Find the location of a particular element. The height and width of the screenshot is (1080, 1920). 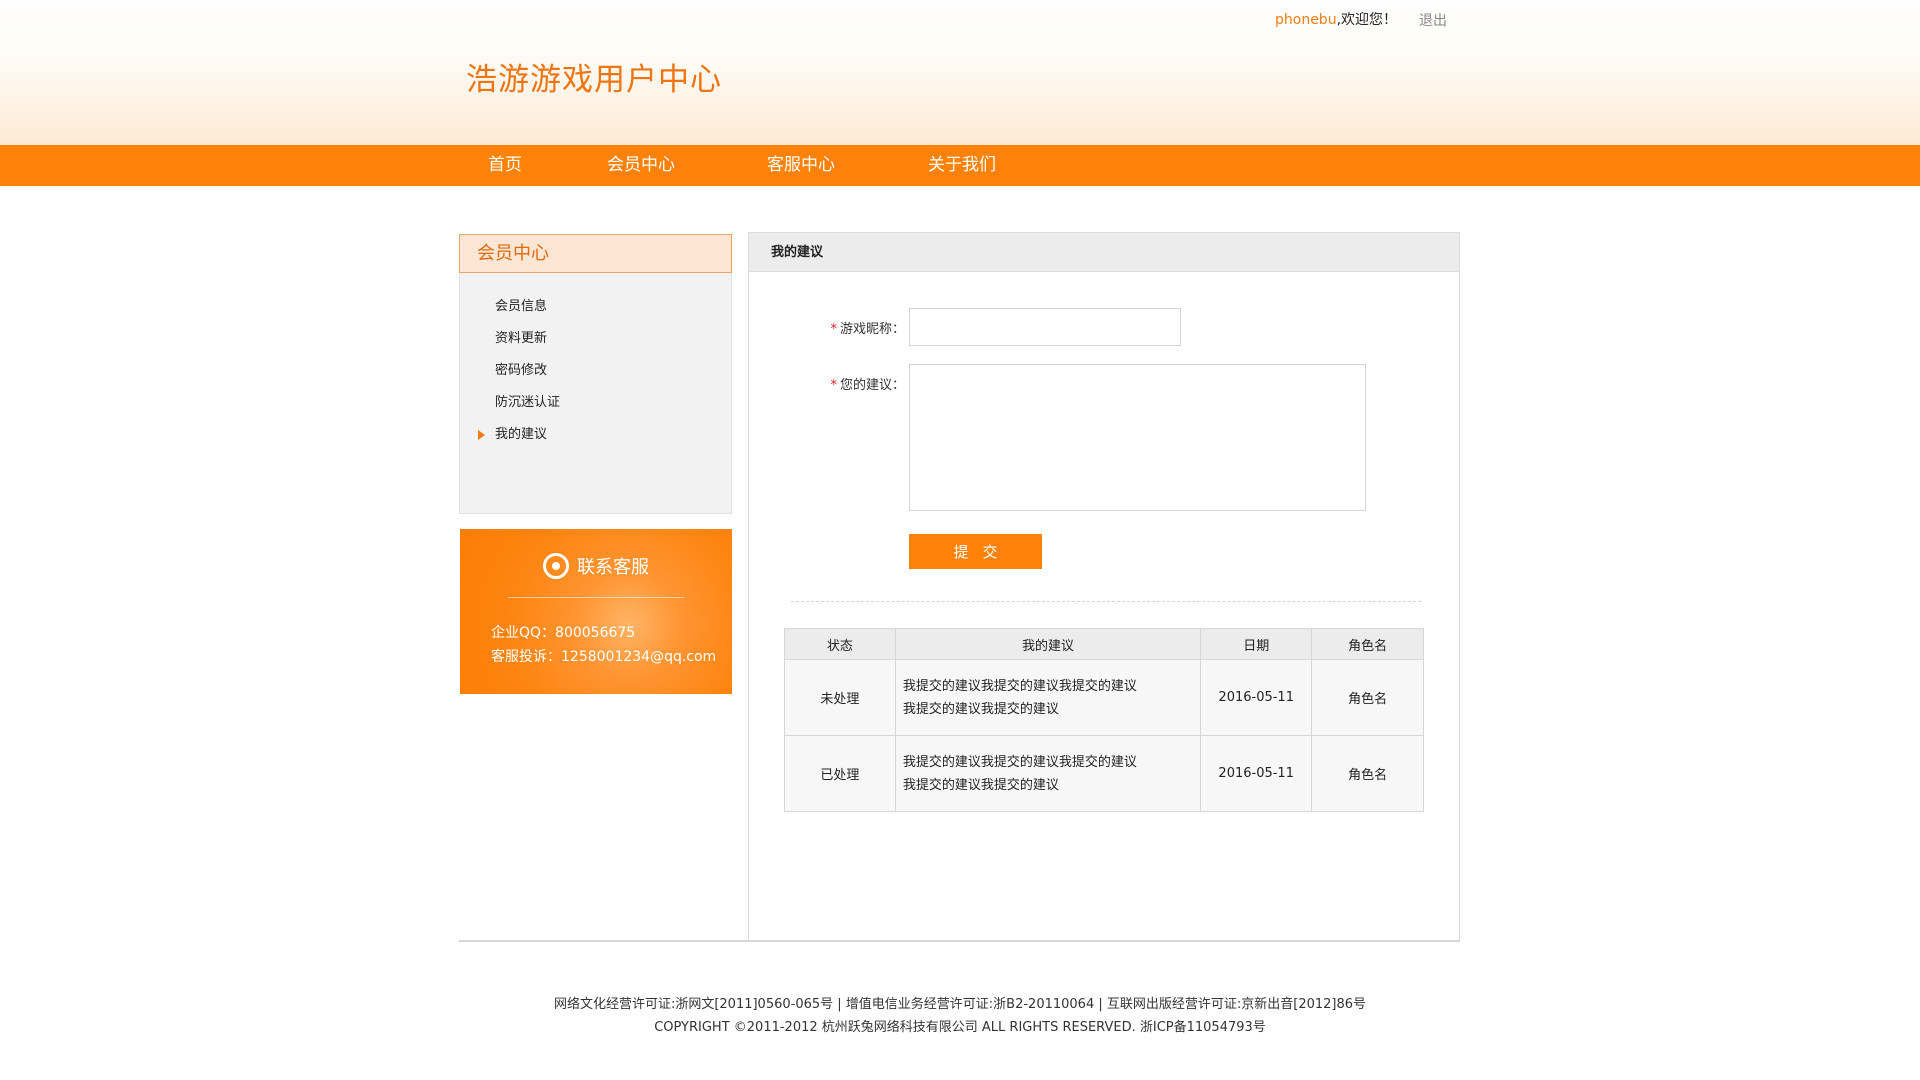

contact-complaint: 客服投诉：1258001234@qq.com is located at coordinates (604, 657).